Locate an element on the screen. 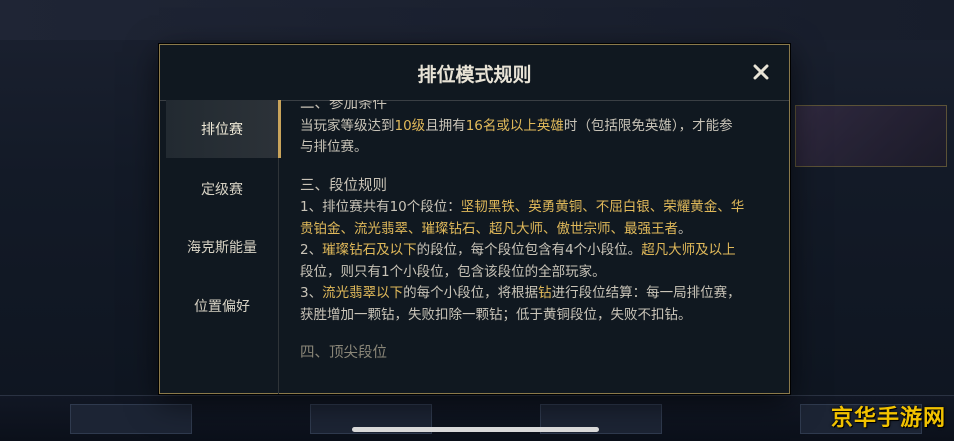  close-icon is located at coordinates (761, 72).